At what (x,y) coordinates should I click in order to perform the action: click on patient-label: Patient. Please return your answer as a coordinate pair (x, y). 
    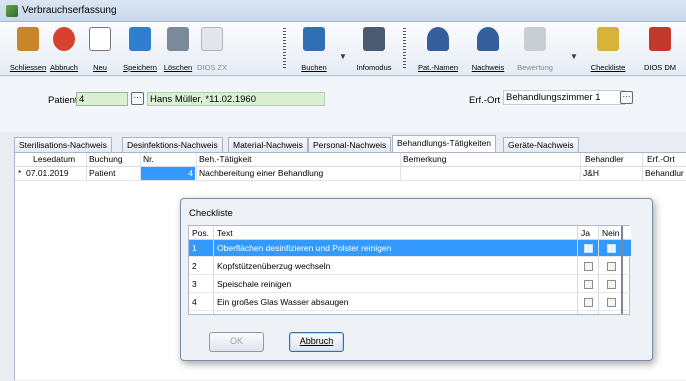
    Looking at the image, I should click on (63, 100).